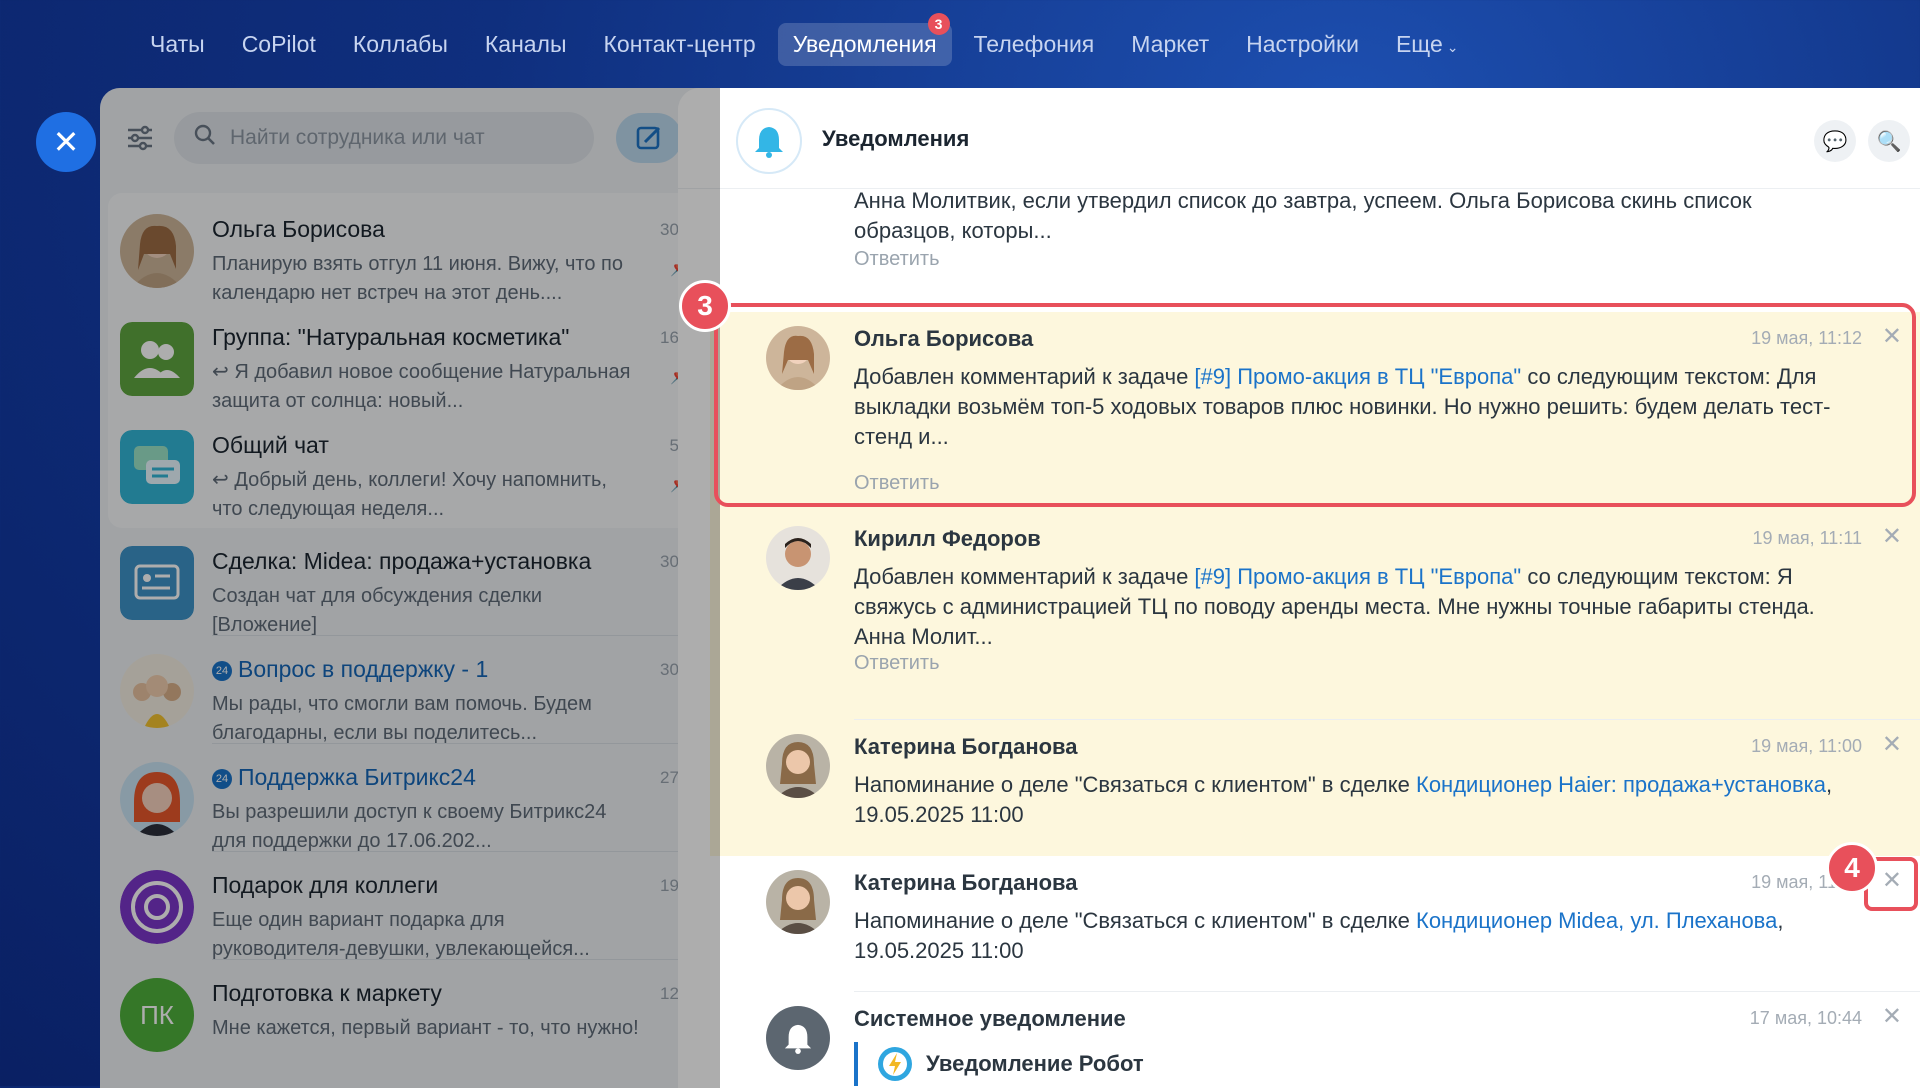 Image resolution: width=1920 pixels, height=1088 pixels. I want to click on robot-icon, so click(895, 1064).